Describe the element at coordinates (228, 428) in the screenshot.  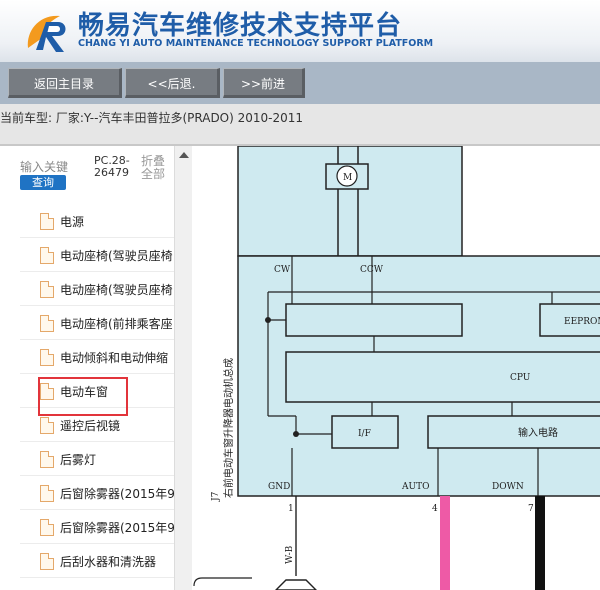
I see `component-name-label: 右前电动车窗升降器电动机总成` at that location.